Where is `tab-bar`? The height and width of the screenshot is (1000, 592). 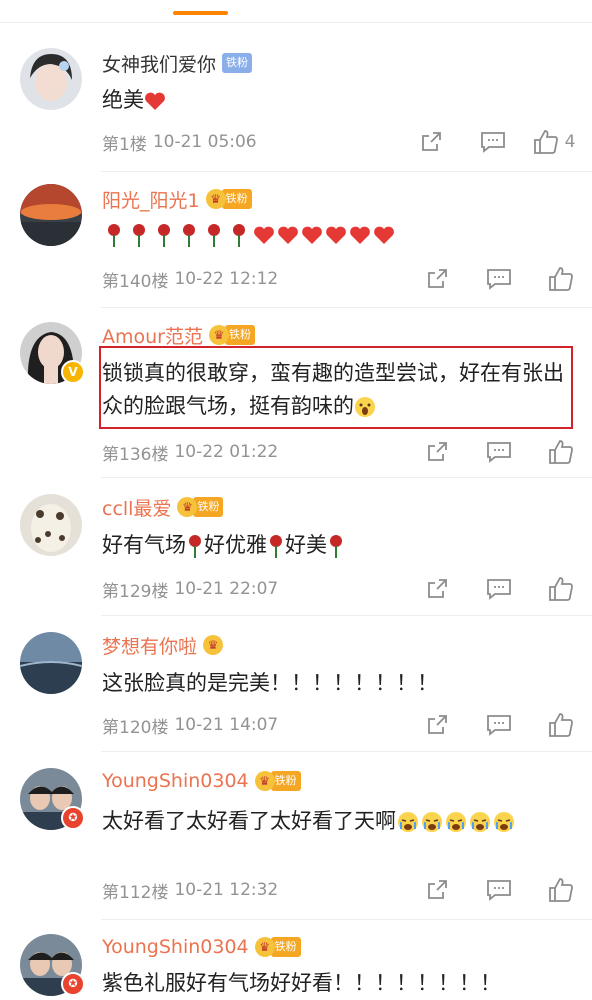 tab-bar is located at coordinates (296, 11).